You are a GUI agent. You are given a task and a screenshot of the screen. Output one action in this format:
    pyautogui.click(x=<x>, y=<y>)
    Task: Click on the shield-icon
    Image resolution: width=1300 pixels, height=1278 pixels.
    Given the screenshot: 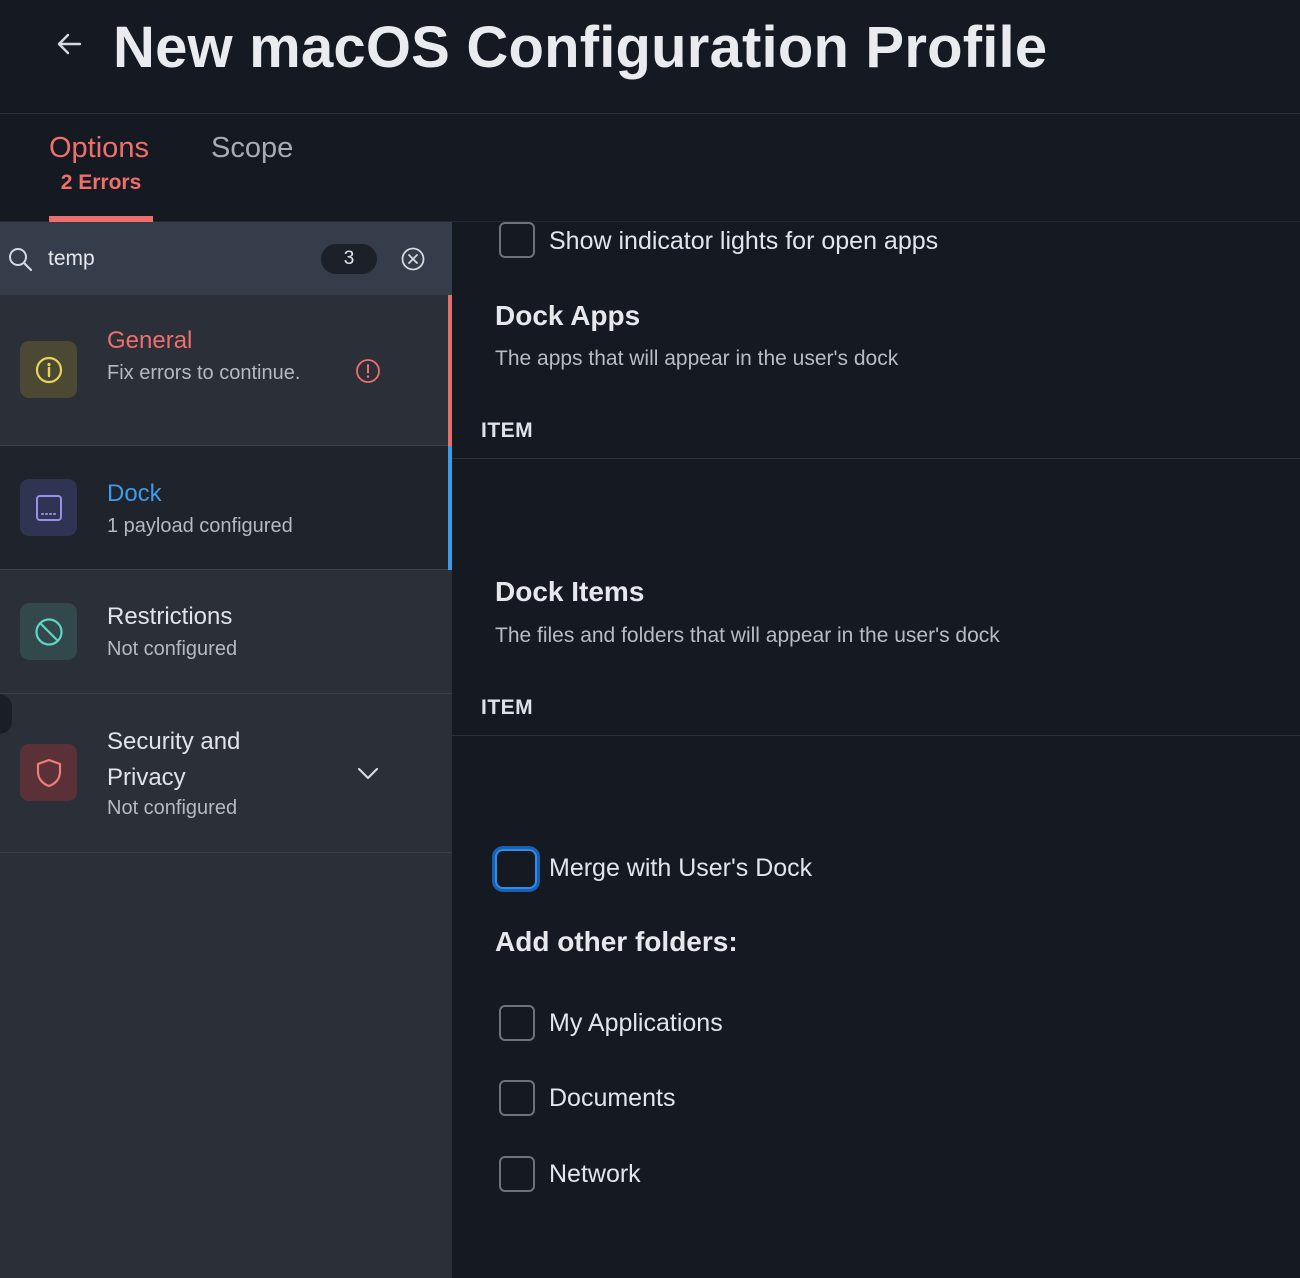 What is the action you would take?
    pyautogui.click(x=48, y=772)
    